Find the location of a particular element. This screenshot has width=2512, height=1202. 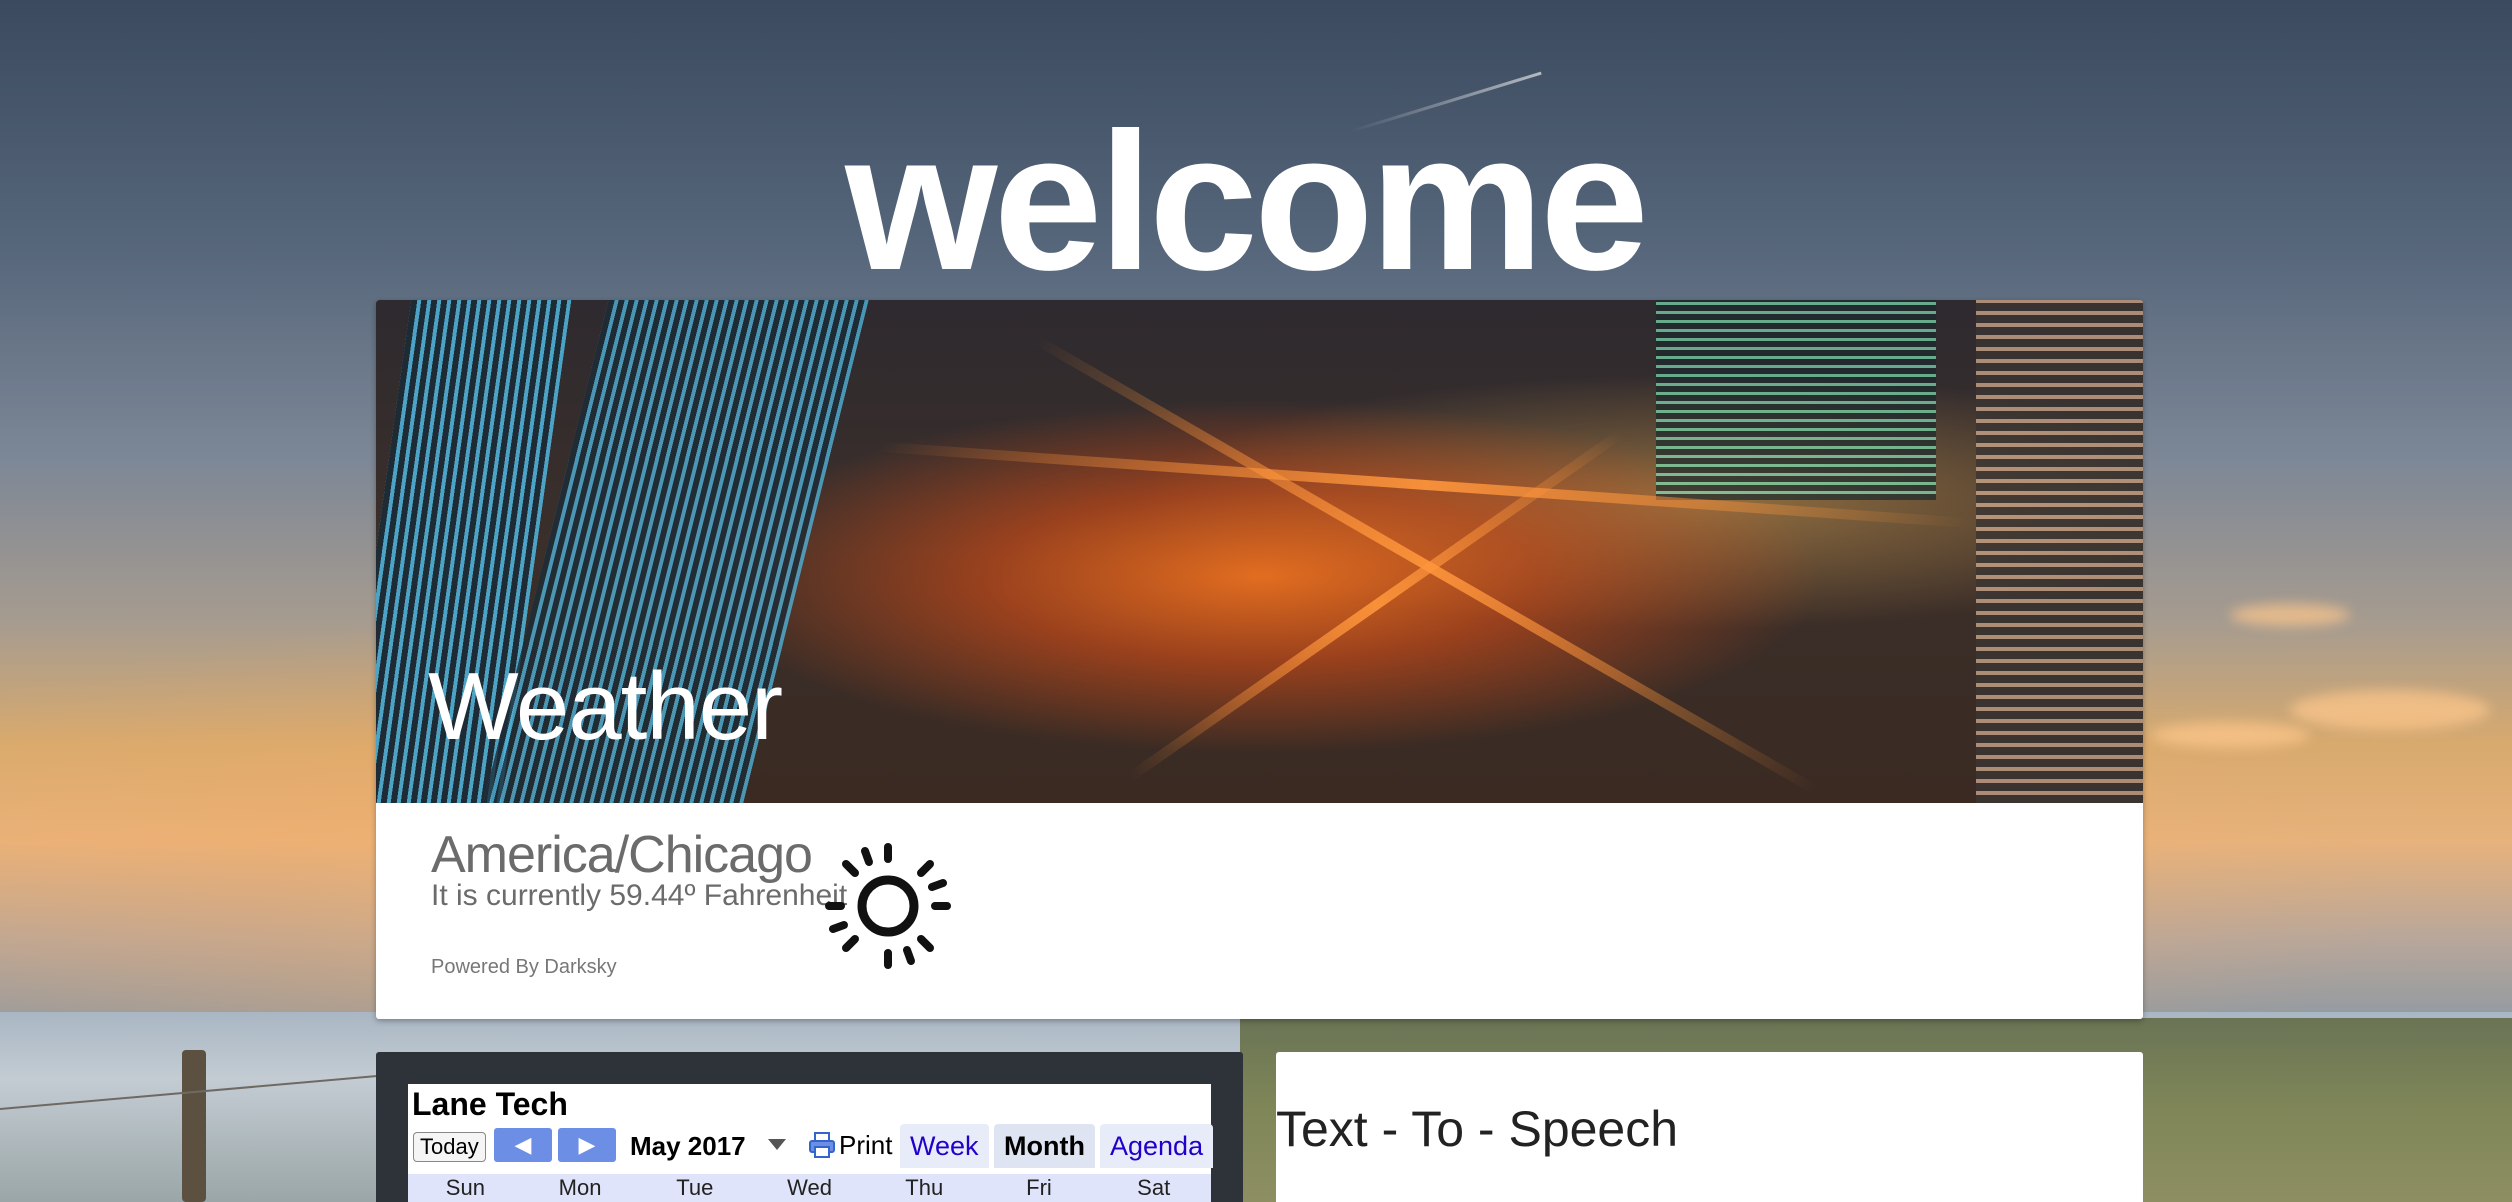

weekday-tue: Tue is located at coordinates (695, 1187).